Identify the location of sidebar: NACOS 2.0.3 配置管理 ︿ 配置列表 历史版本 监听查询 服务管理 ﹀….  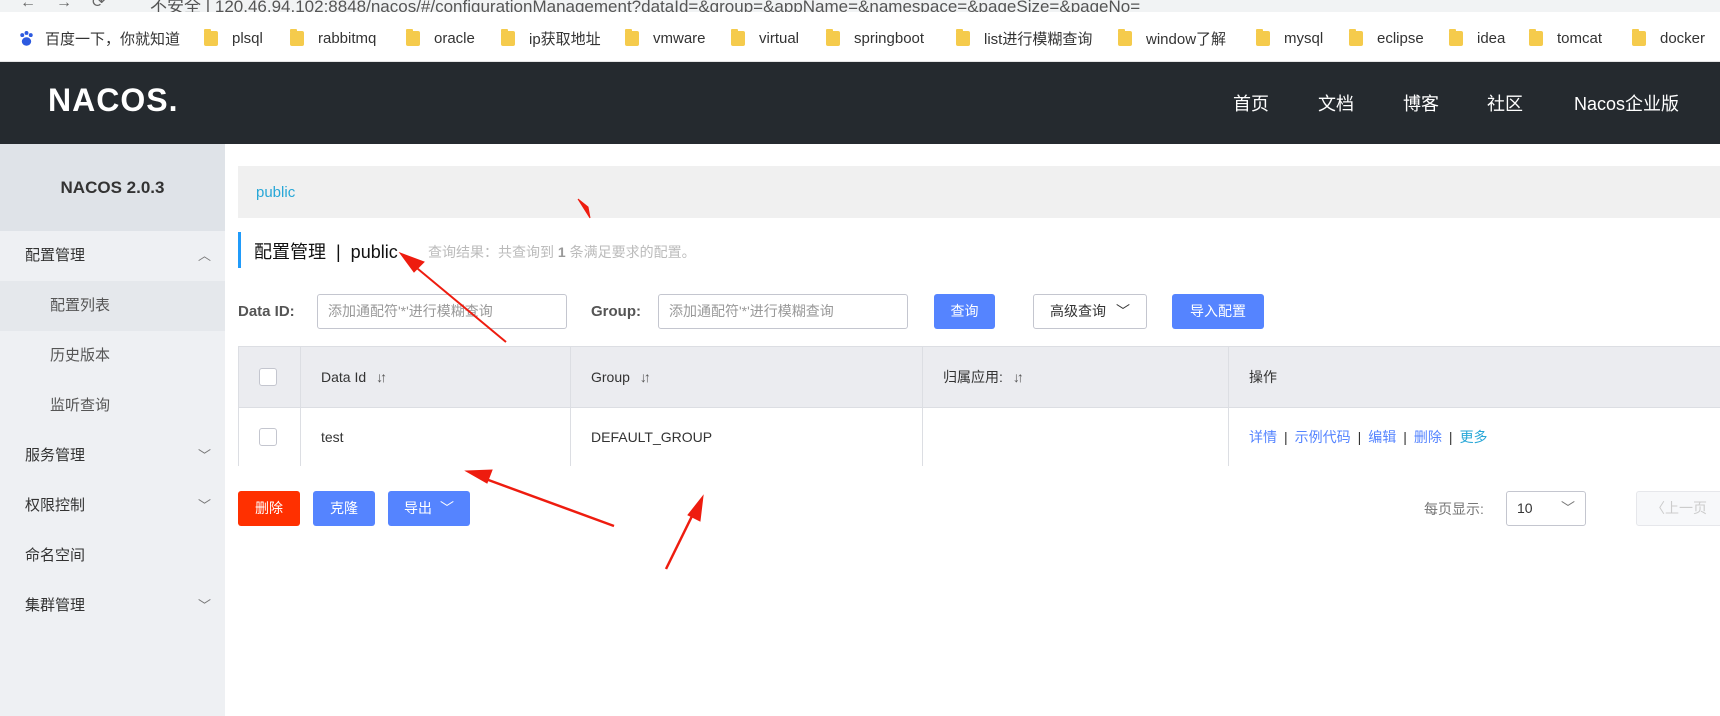
(112, 430).